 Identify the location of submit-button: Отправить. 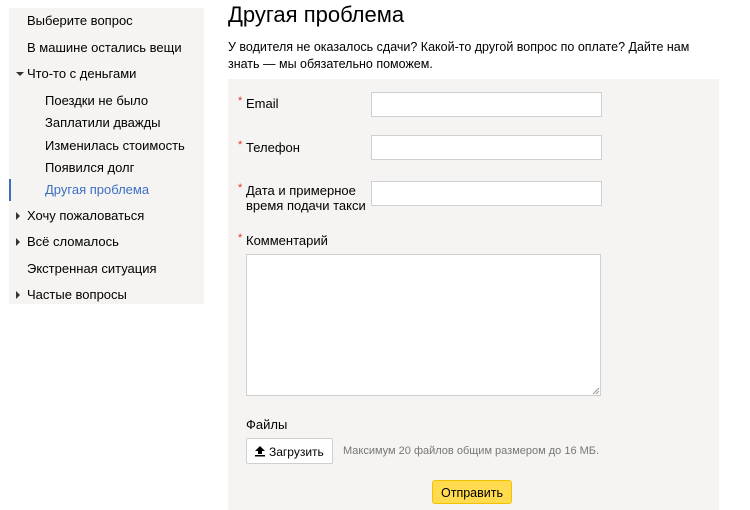
(472, 492).